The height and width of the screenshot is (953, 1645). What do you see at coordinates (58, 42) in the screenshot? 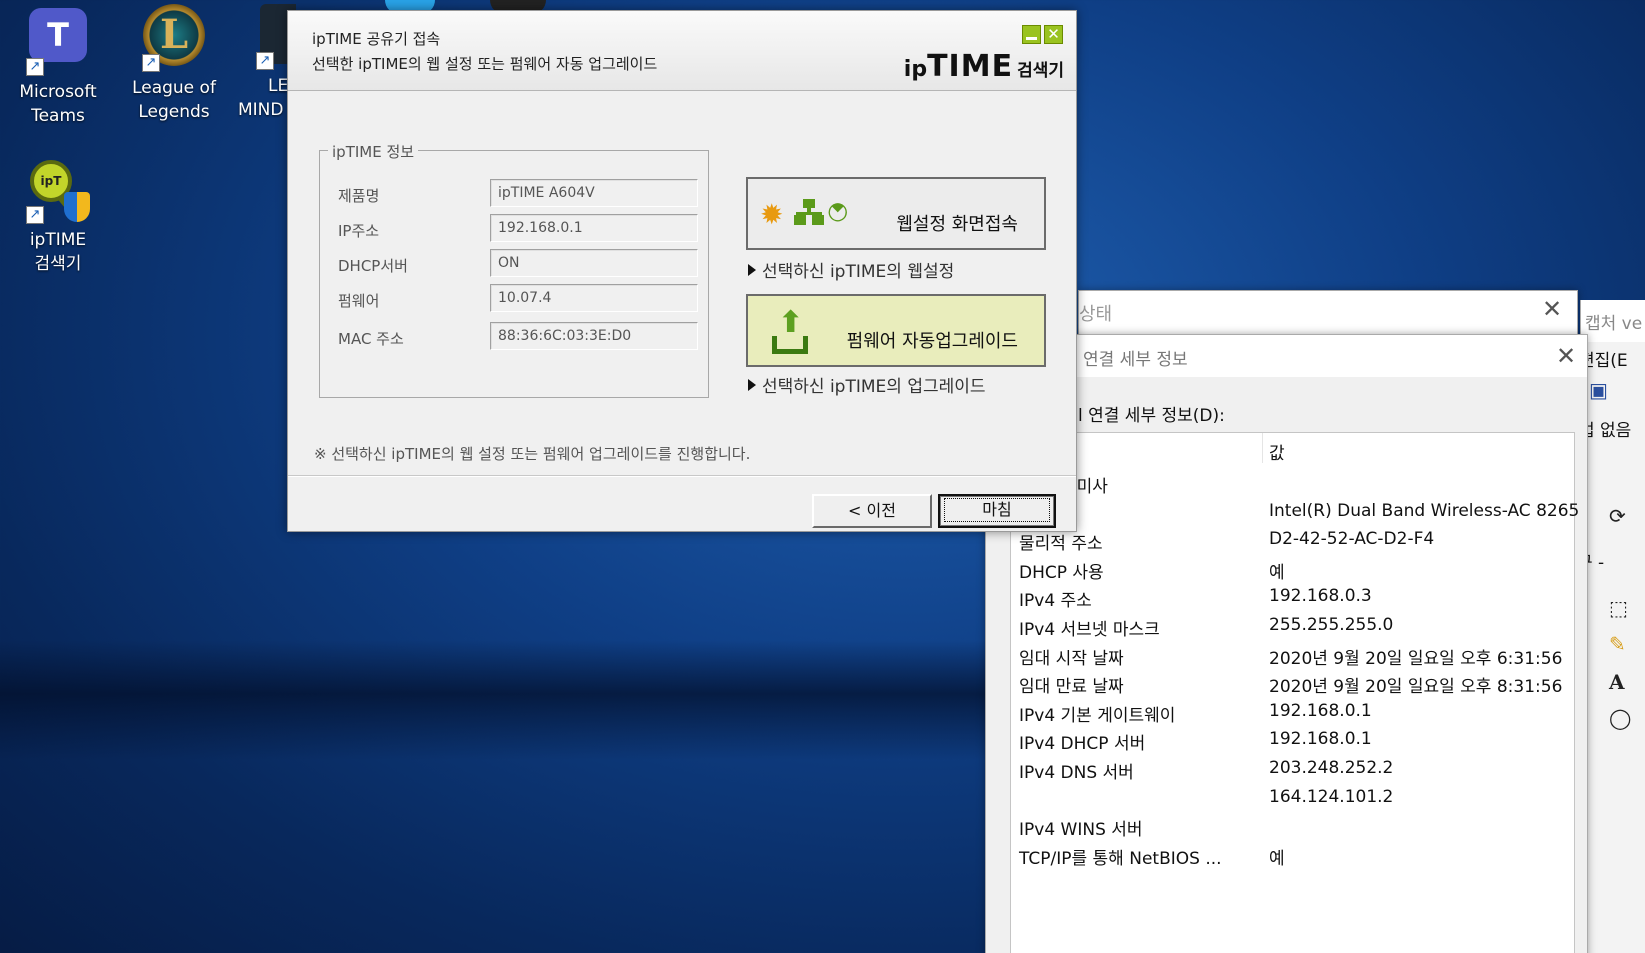
I see `teams-icon: T ↗` at bounding box center [58, 42].